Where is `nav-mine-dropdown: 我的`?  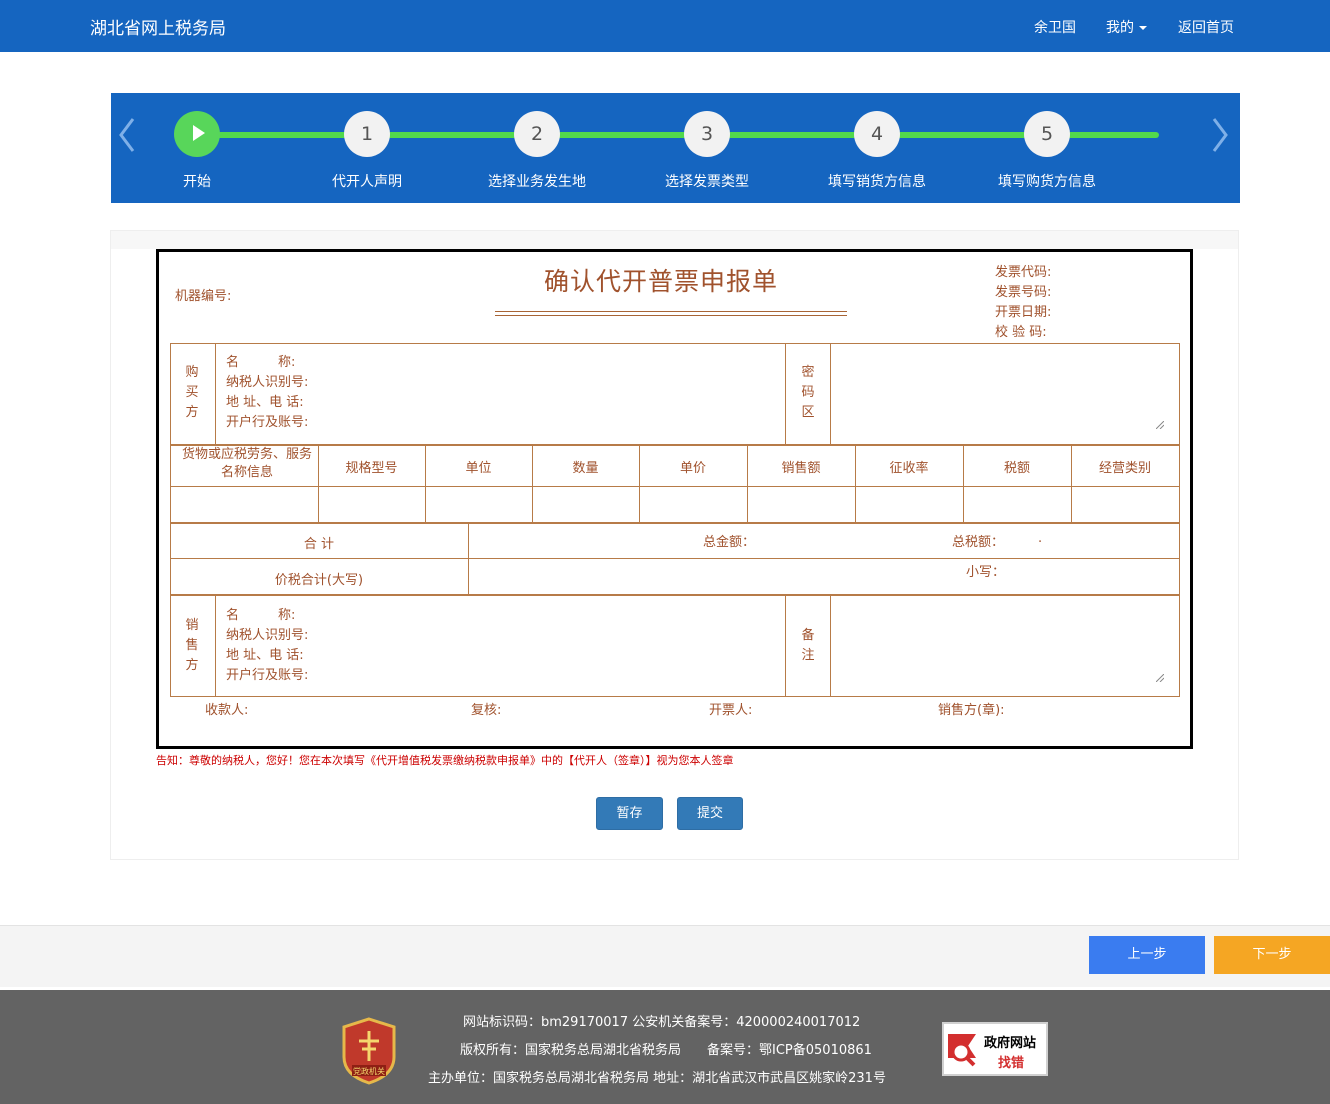 nav-mine-dropdown: 我的 is located at coordinates (1126, 27).